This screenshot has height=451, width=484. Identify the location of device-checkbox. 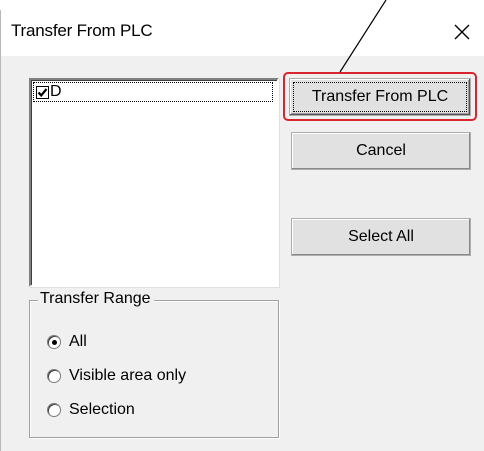
(42, 92).